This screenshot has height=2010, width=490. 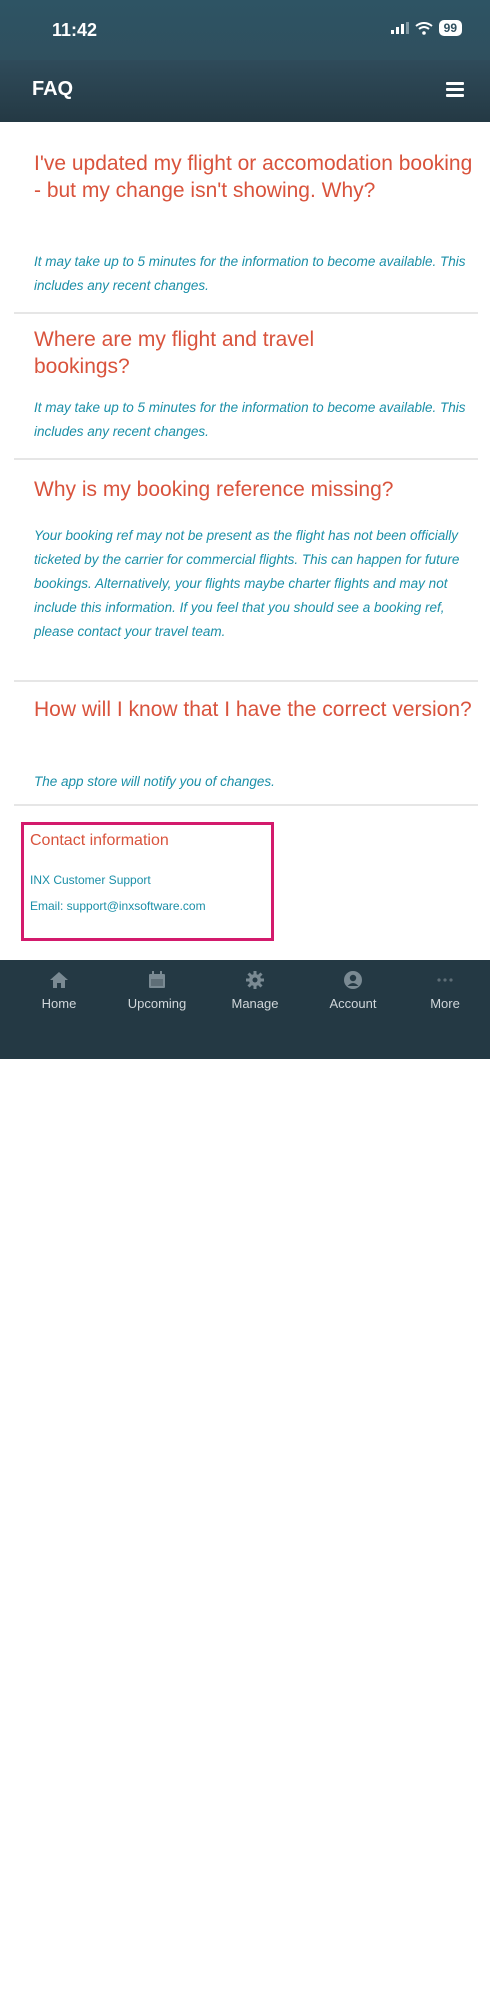 What do you see at coordinates (214, 489) in the screenshot?
I see `faq-question: Why is my booking reference missing?` at bounding box center [214, 489].